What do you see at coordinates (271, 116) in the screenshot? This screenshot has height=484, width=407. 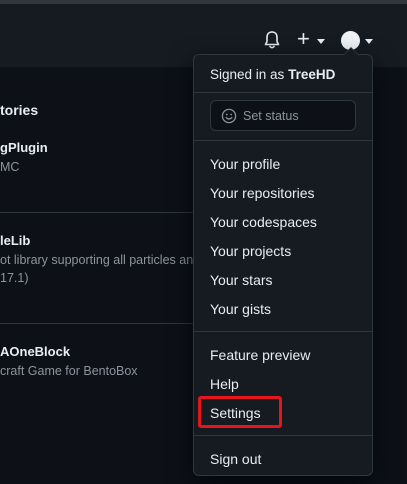 I see `status-placeholder: Set status` at bounding box center [271, 116].